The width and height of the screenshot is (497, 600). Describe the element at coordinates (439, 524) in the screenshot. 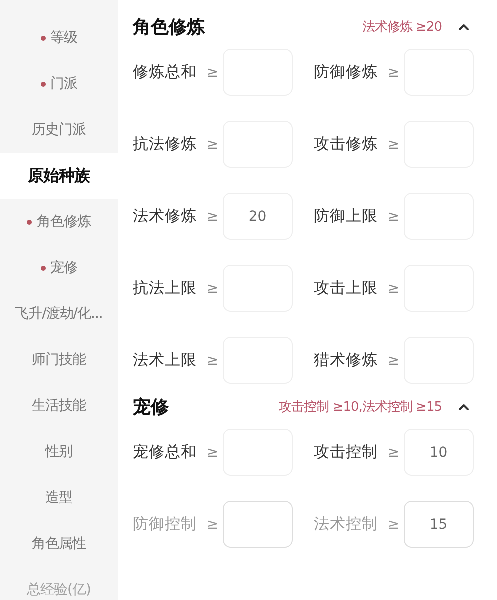

I see `input-field: 15` at that location.